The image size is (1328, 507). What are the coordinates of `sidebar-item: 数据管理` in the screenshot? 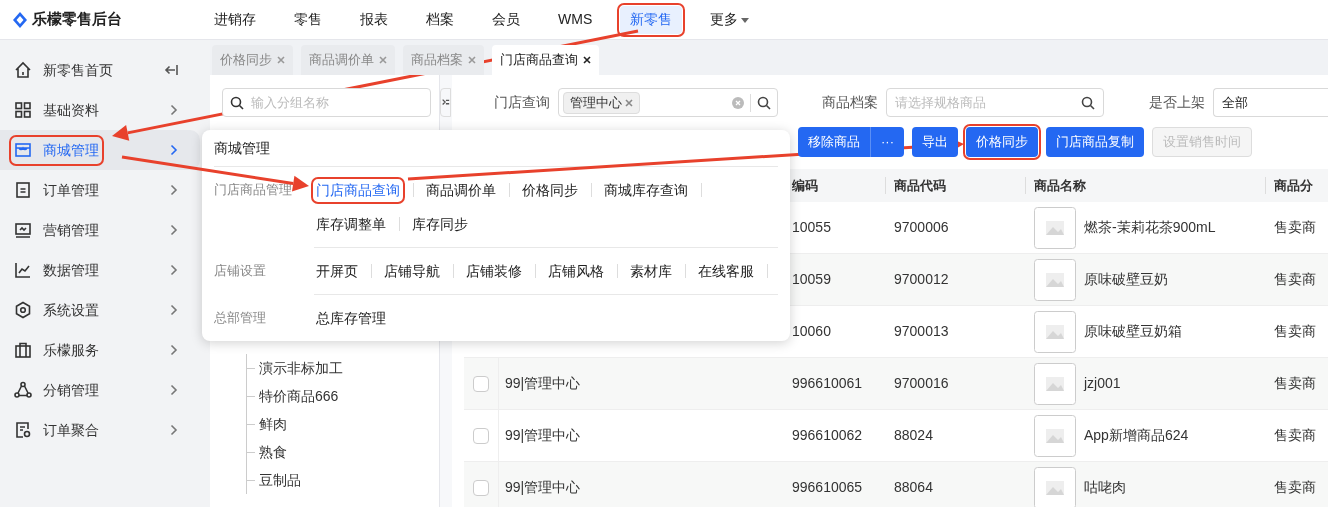 It's located at (100, 270).